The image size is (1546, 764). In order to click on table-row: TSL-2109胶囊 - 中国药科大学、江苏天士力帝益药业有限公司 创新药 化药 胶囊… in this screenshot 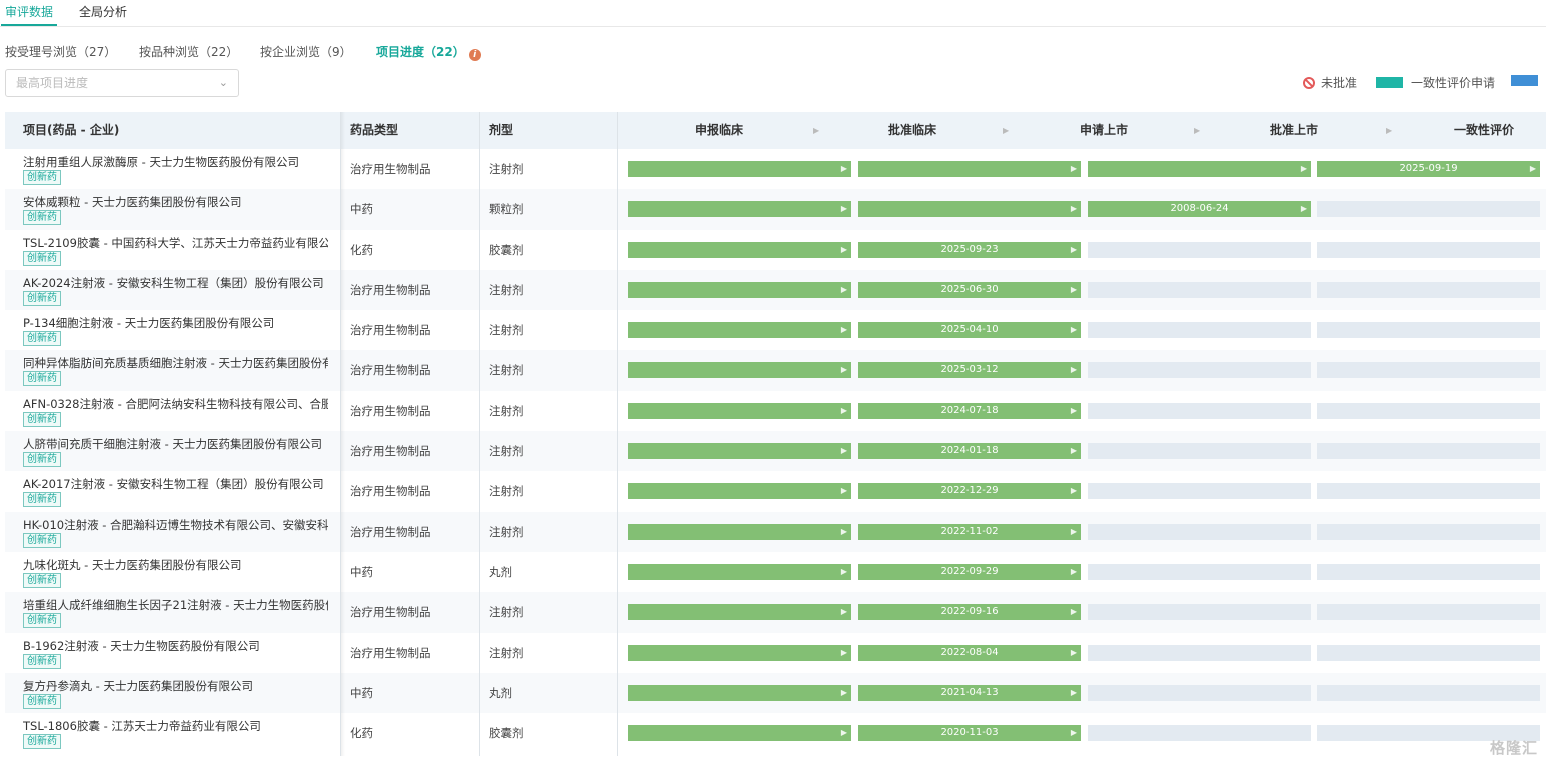, I will do `click(775, 250)`.